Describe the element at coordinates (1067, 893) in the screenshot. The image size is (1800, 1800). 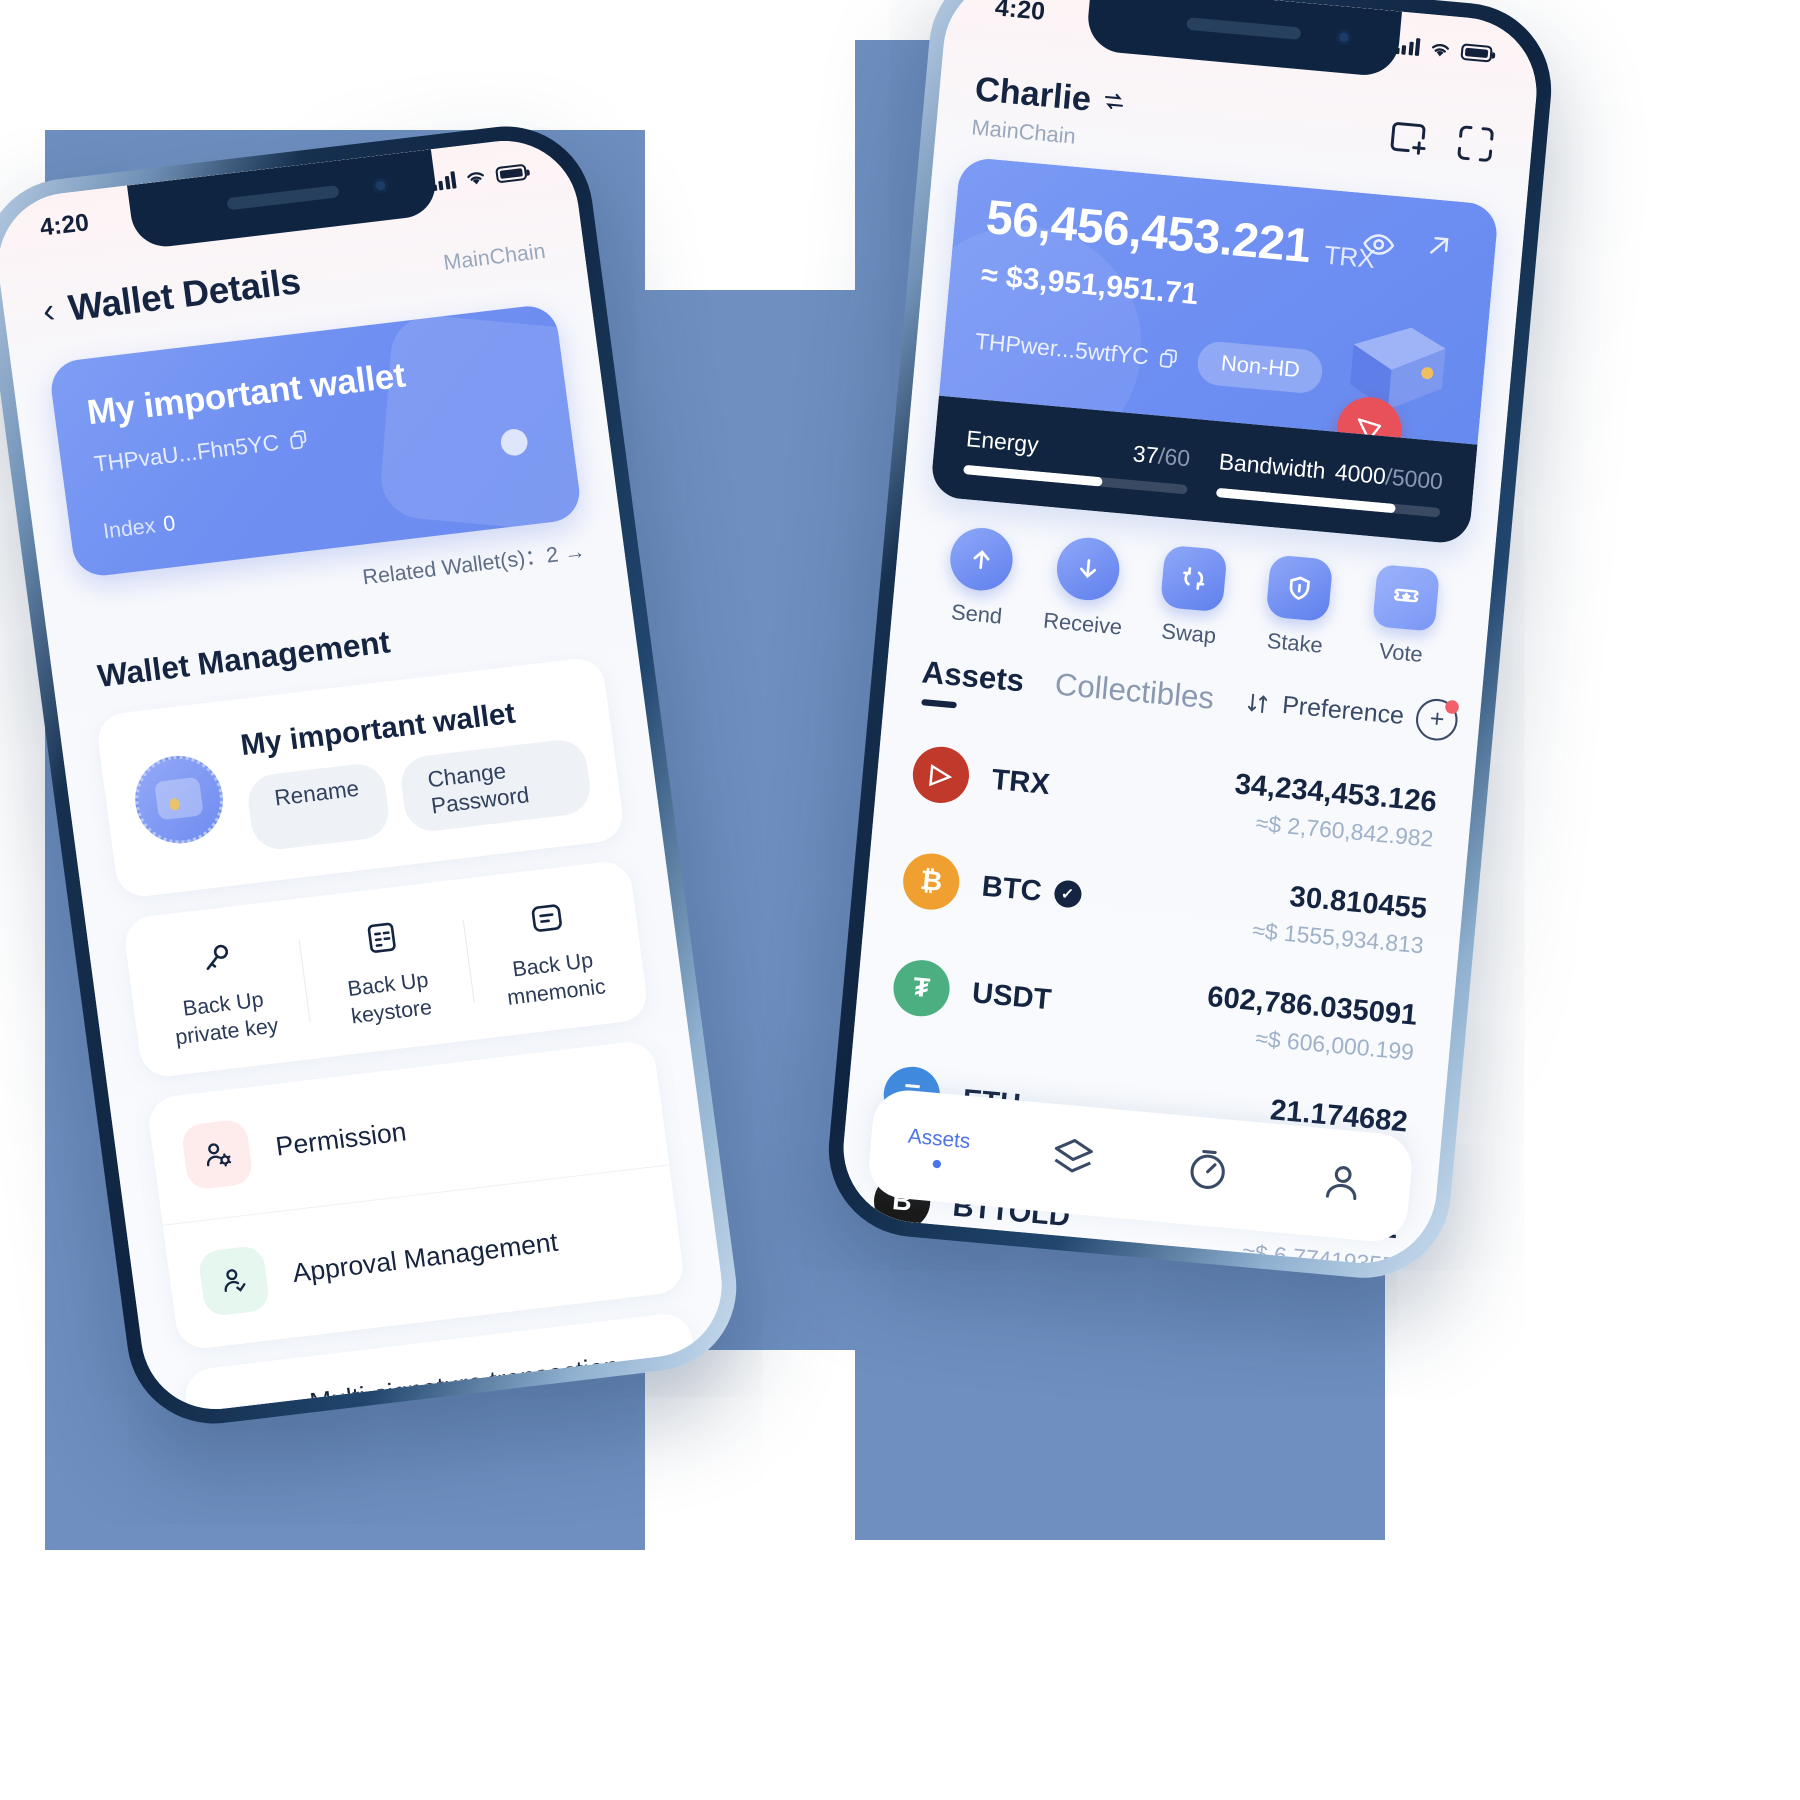
I see `verified-badge-icon: ✓` at that location.